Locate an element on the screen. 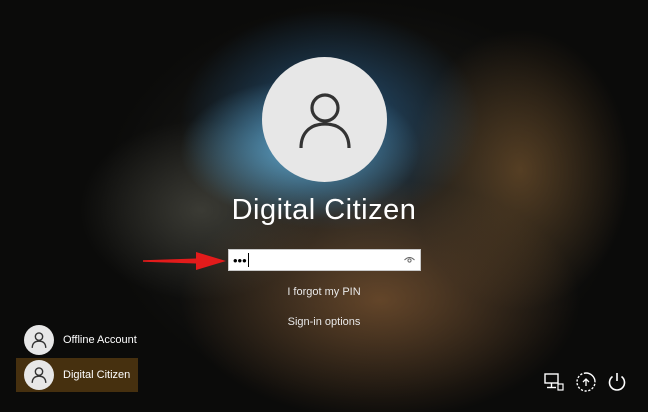  network-icon is located at coordinates (554, 382).